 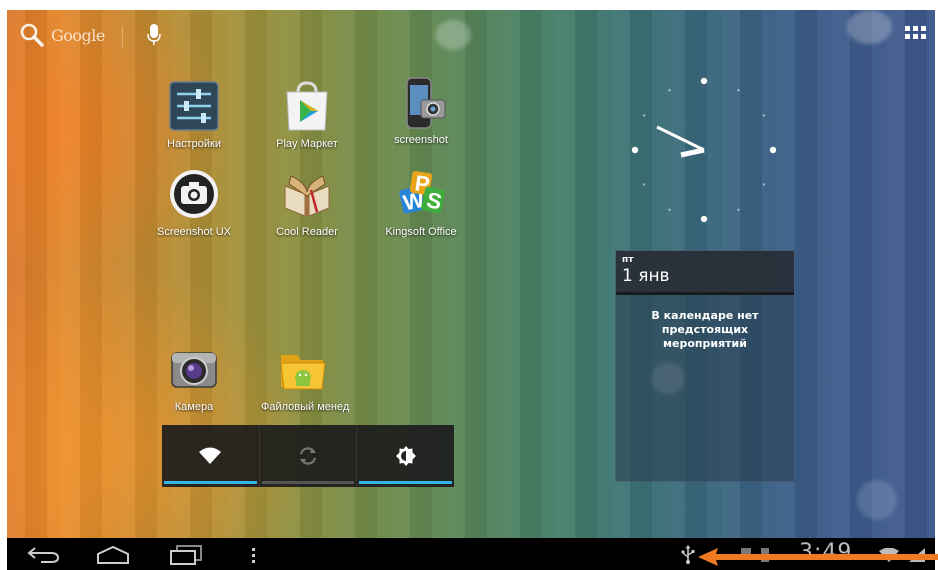 I want to click on brightness-toggle-indicator, so click(x=406, y=482).